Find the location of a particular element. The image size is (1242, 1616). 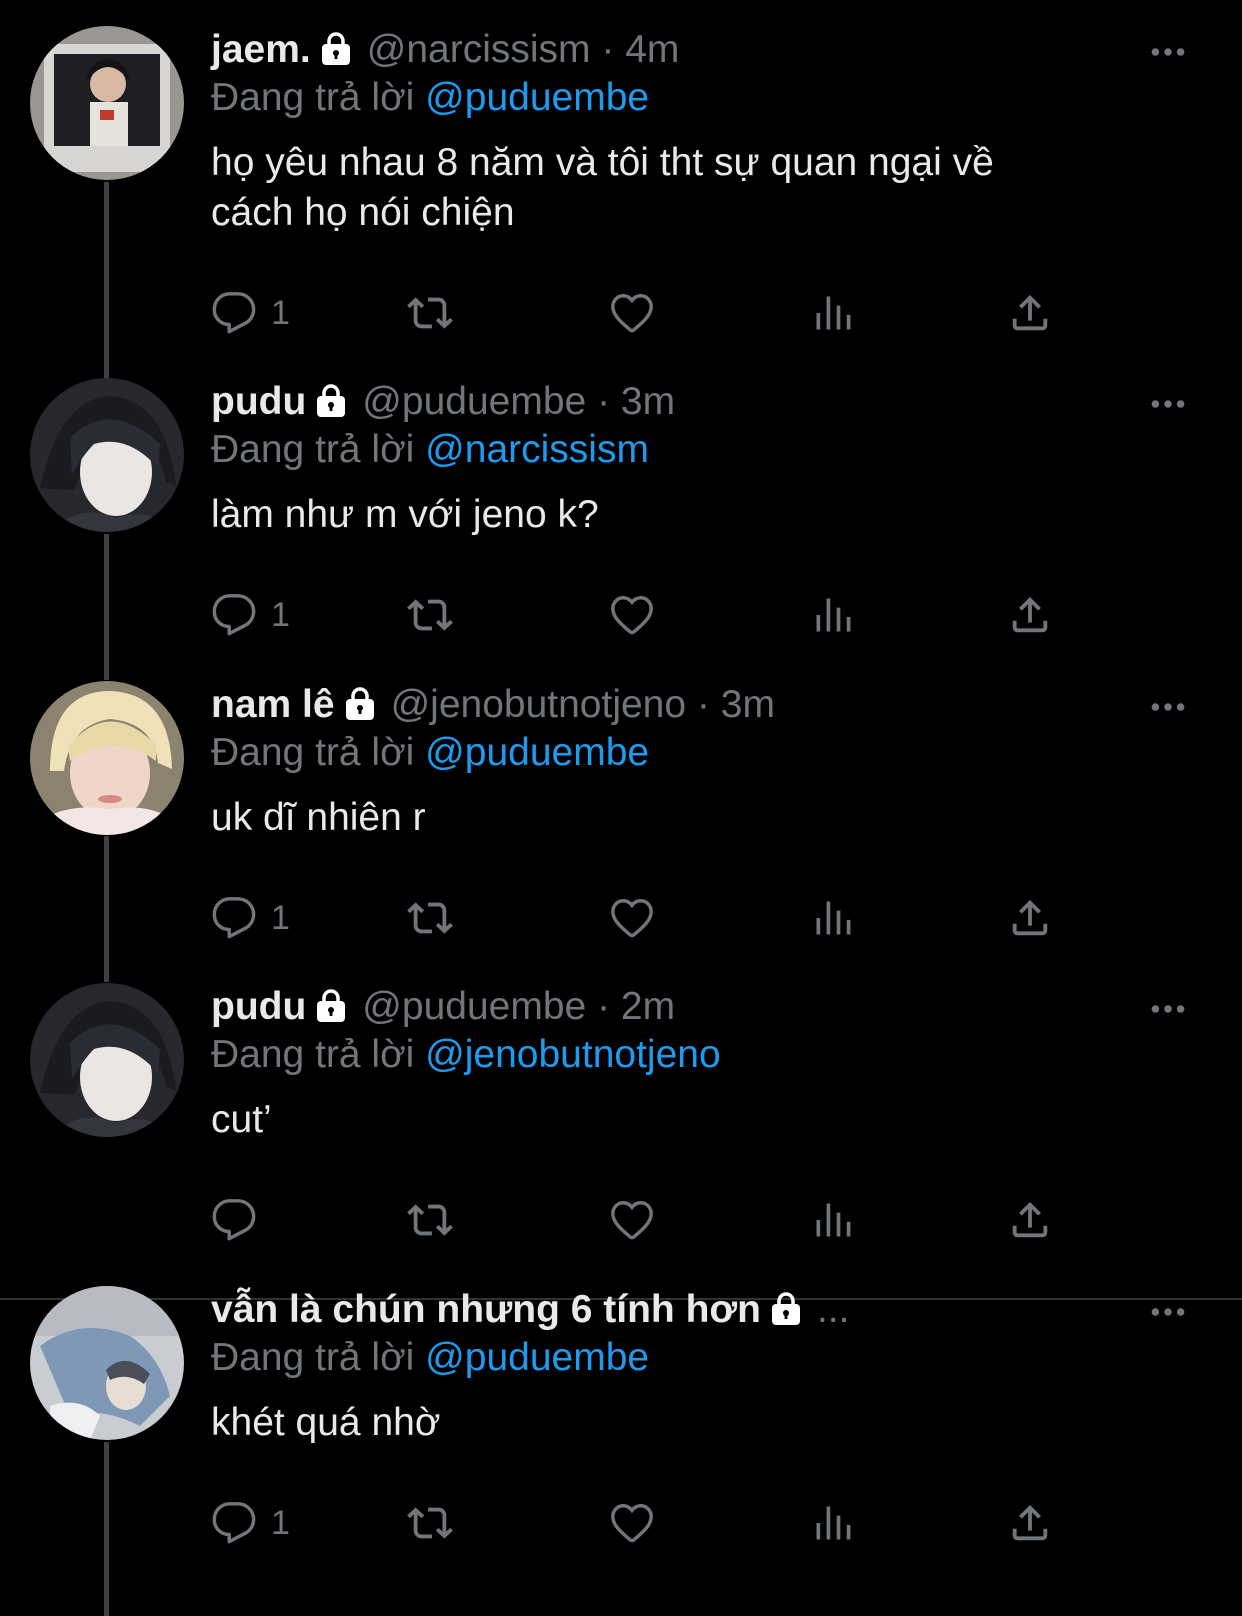

display-name: jaem. is located at coordinates (261, 49).